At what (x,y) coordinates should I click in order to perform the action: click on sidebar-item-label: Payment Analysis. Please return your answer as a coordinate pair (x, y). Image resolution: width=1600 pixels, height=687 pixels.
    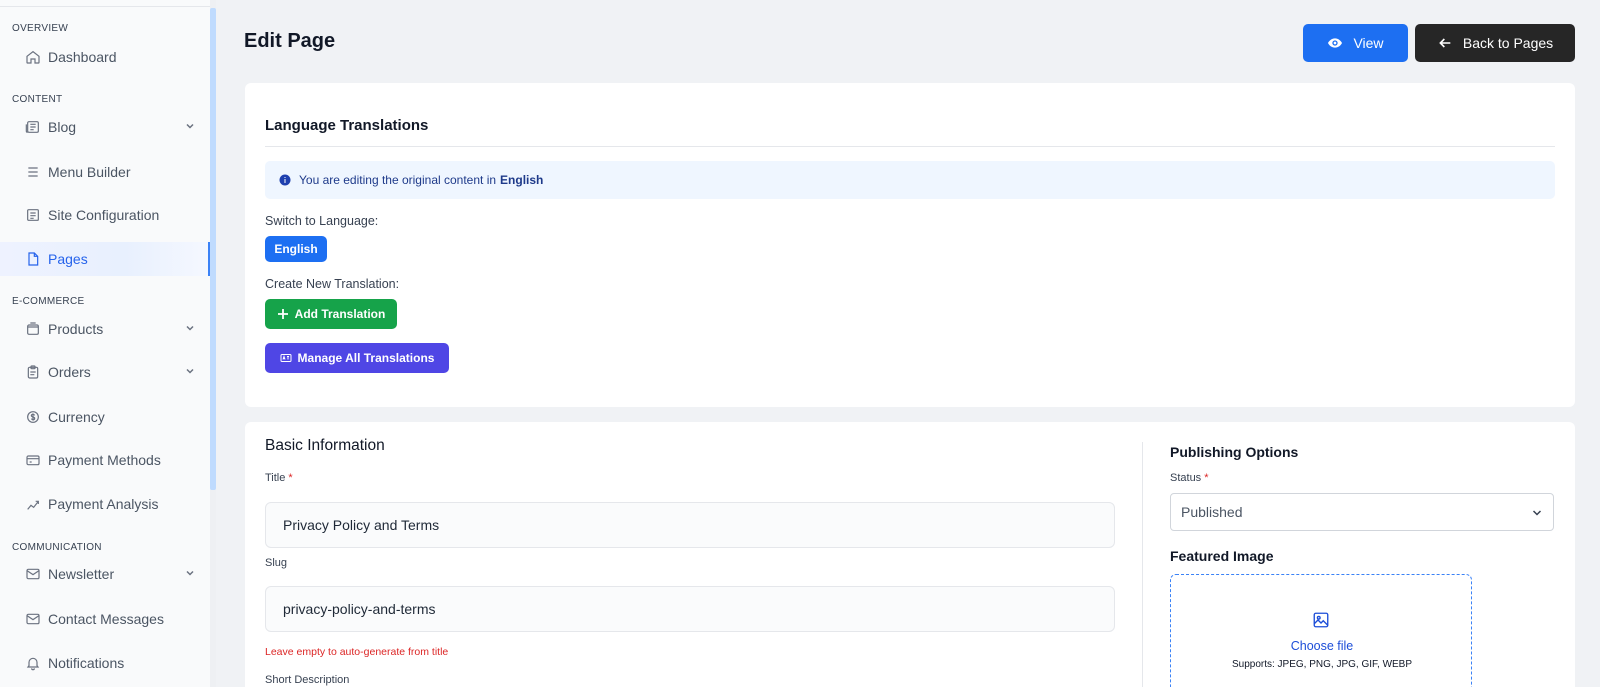
    Looking at the image, I should click on (103, 504).